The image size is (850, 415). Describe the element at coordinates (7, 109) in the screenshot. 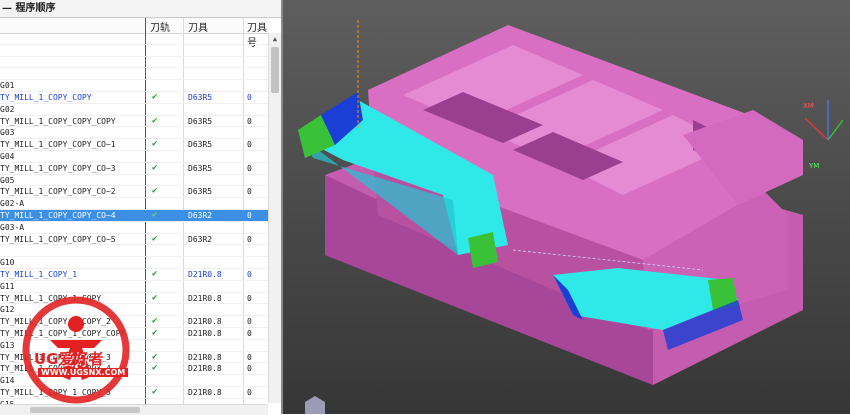

I see `operation-name: G02` at that location.